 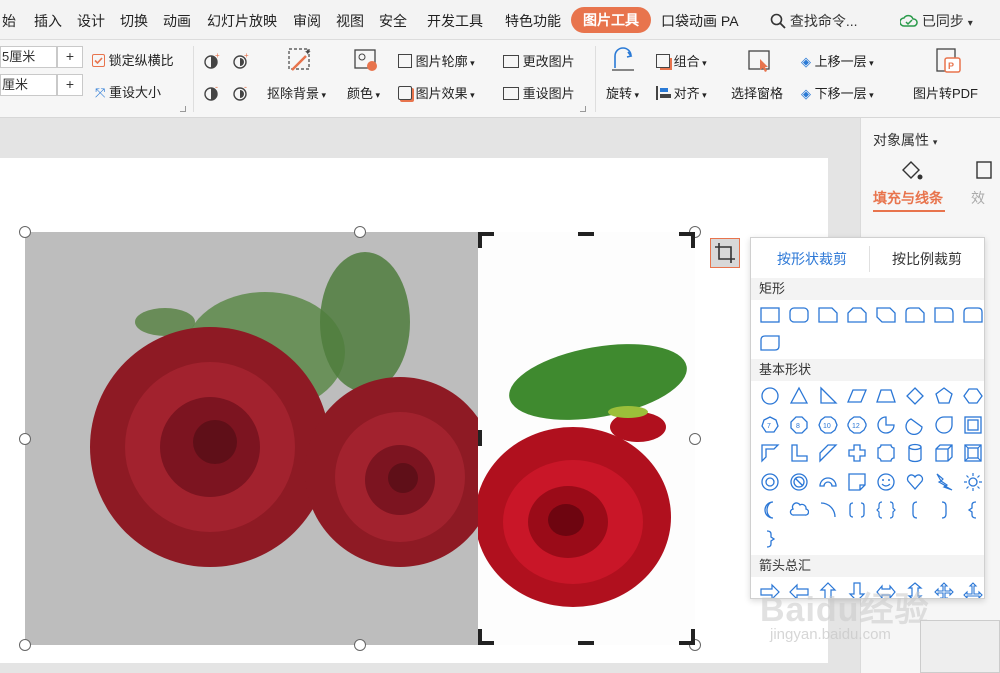 I want to click on menu-review: 审阅, so click(x=307, y=21).